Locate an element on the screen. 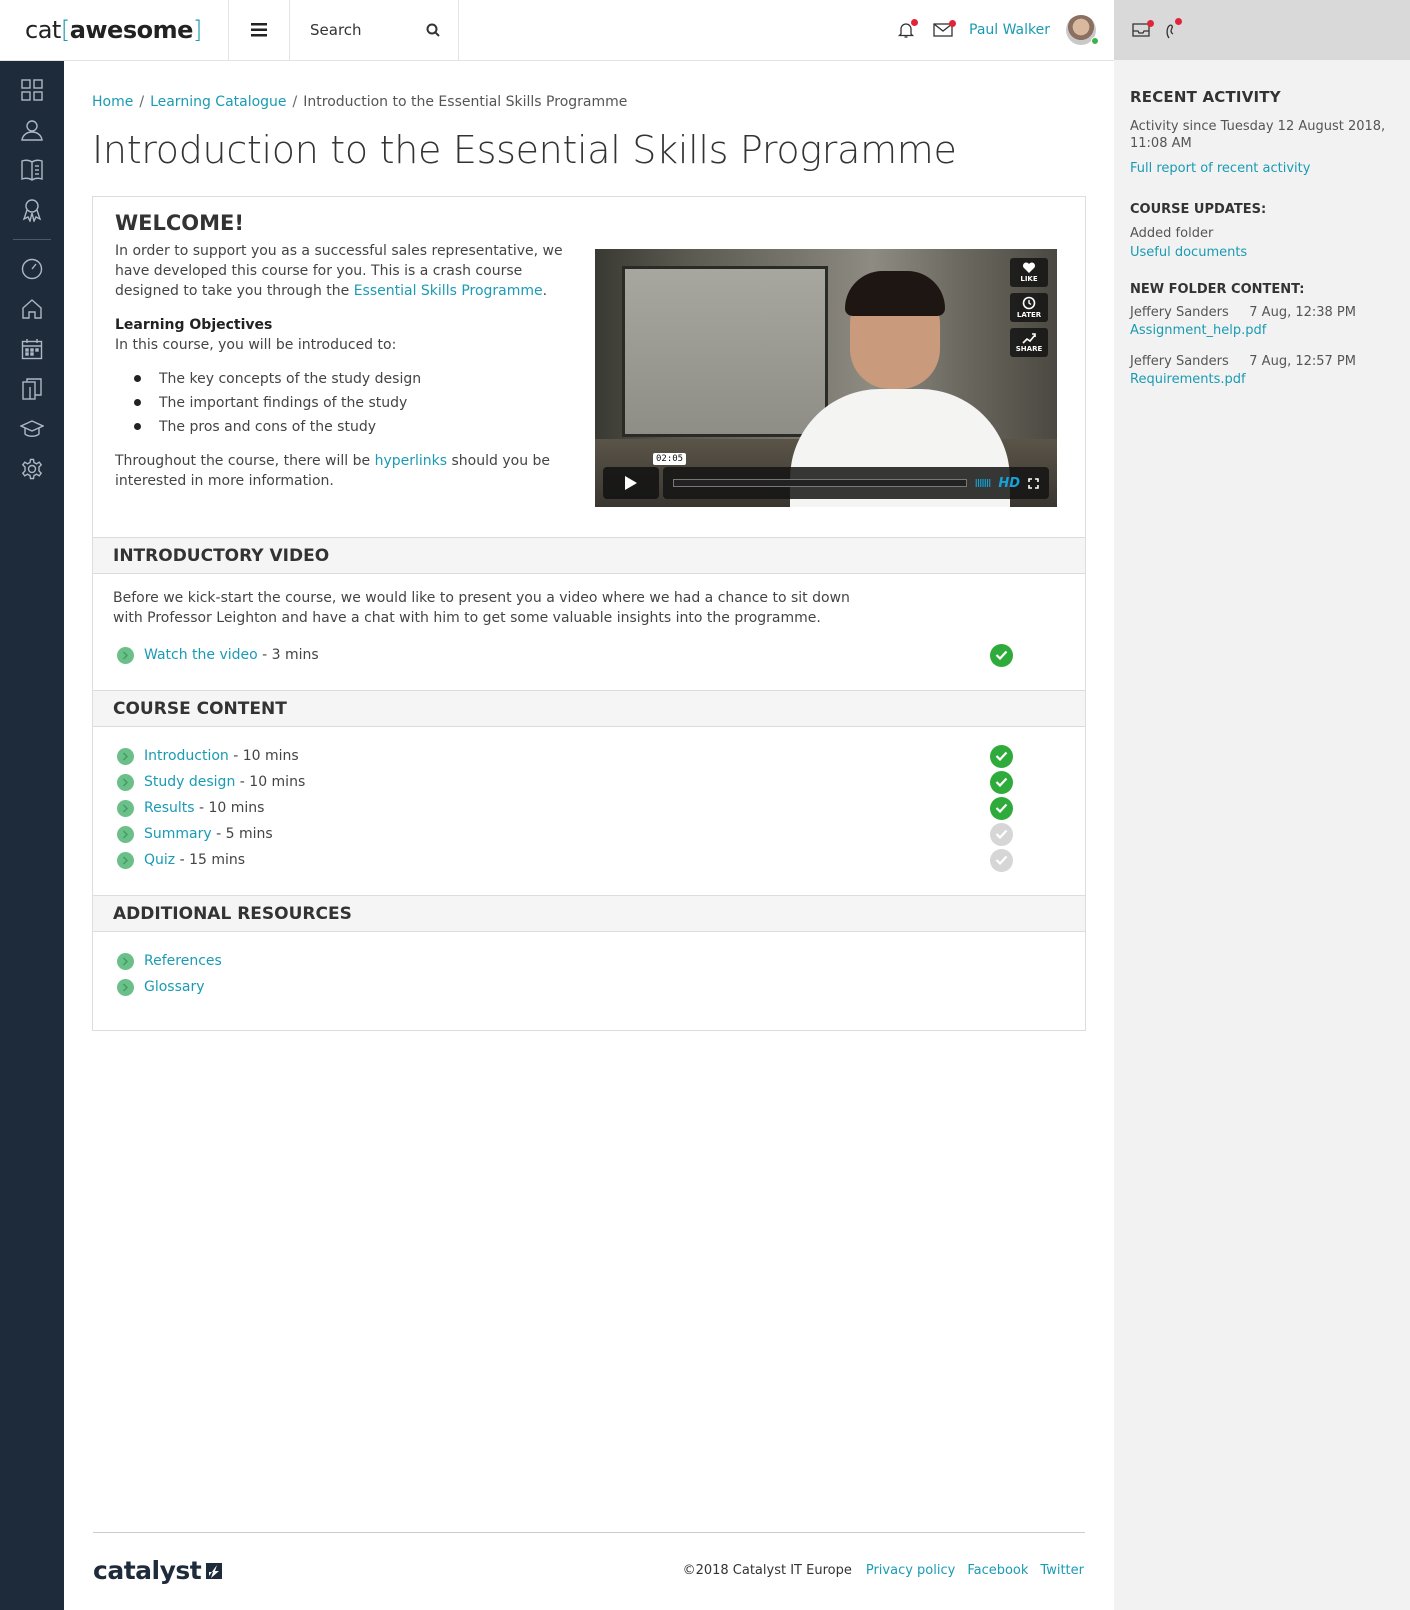 This screenshot has height=1610, width=1410. catalogue-icon is located at coordinates (32, 170).